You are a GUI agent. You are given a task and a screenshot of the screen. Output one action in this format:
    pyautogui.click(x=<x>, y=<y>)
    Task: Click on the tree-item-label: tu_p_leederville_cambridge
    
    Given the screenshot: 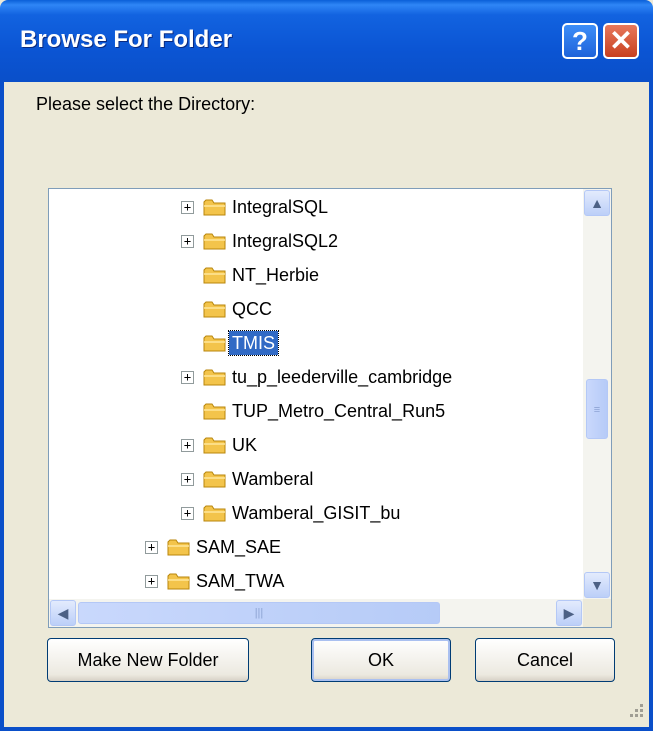 What is the action you would take?
    pyautogui.click(x=342, y=377)
    